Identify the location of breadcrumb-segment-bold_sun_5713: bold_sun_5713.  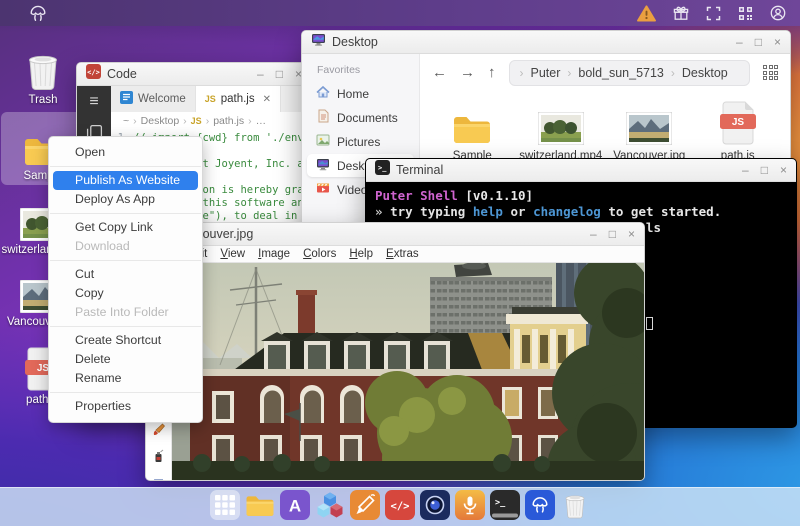
(621, 73).